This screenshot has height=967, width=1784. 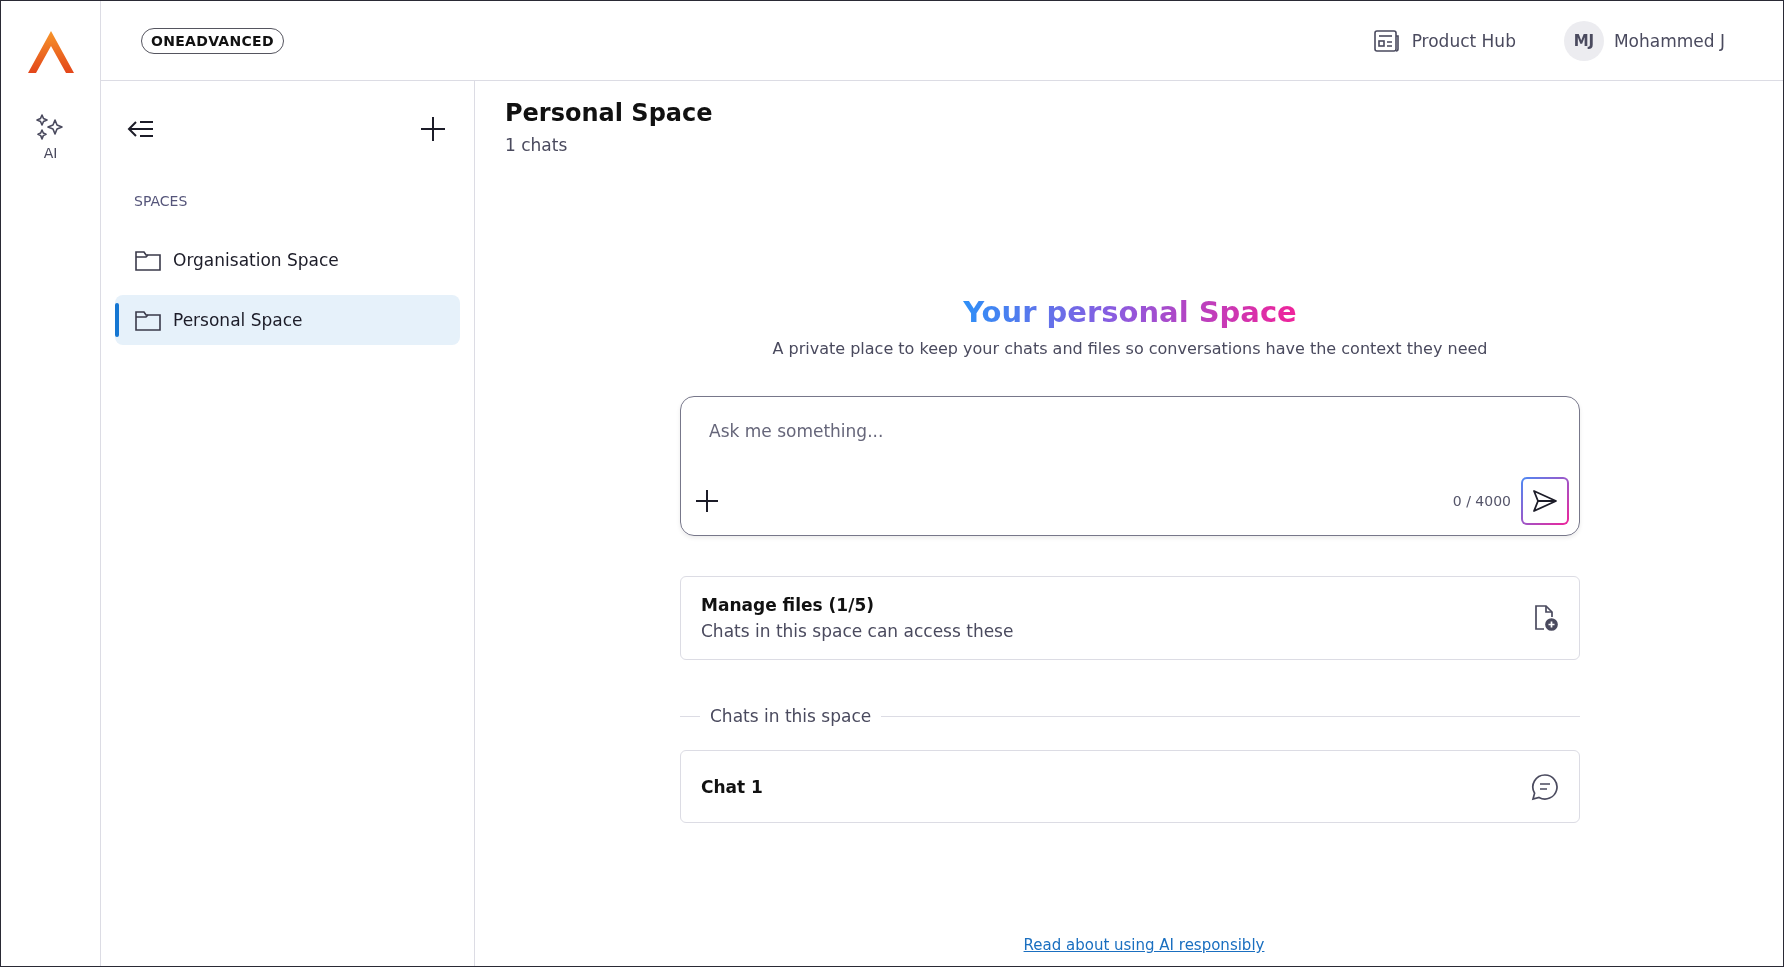 What do you see at coordinates (1545, 786) in the screenshot?
I see `chat-bubble-icon` at bounding box center [1545, 786].